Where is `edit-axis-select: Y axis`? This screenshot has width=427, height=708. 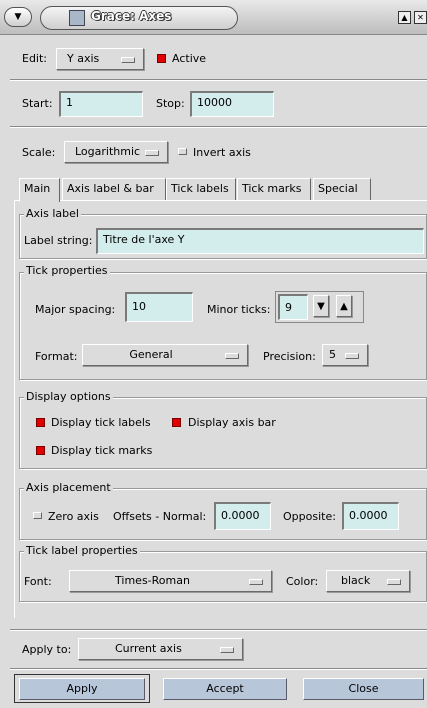 edit-axis-select: Y axis is located at coordinates (100, 59).